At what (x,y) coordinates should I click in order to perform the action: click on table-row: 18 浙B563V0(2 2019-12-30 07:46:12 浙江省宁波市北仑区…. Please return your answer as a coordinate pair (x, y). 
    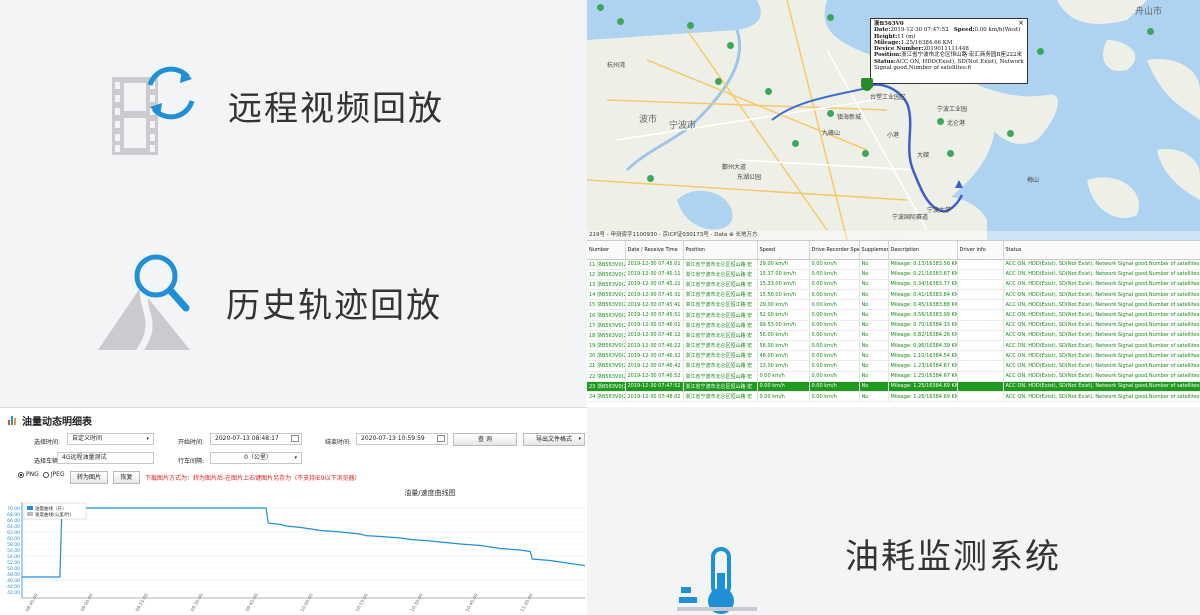
    Looking at the image, I should click on (893, 336).